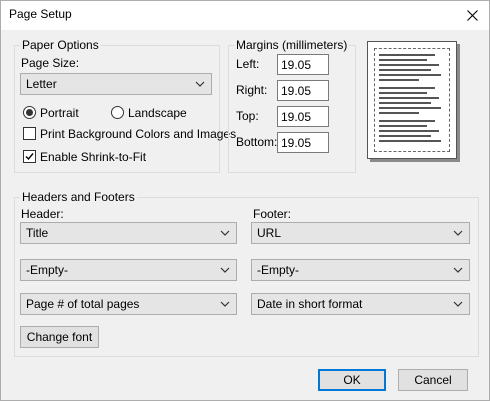 The height and width of the screenshot is (401, 490). I want to click on close-icon, so click(472, 15).